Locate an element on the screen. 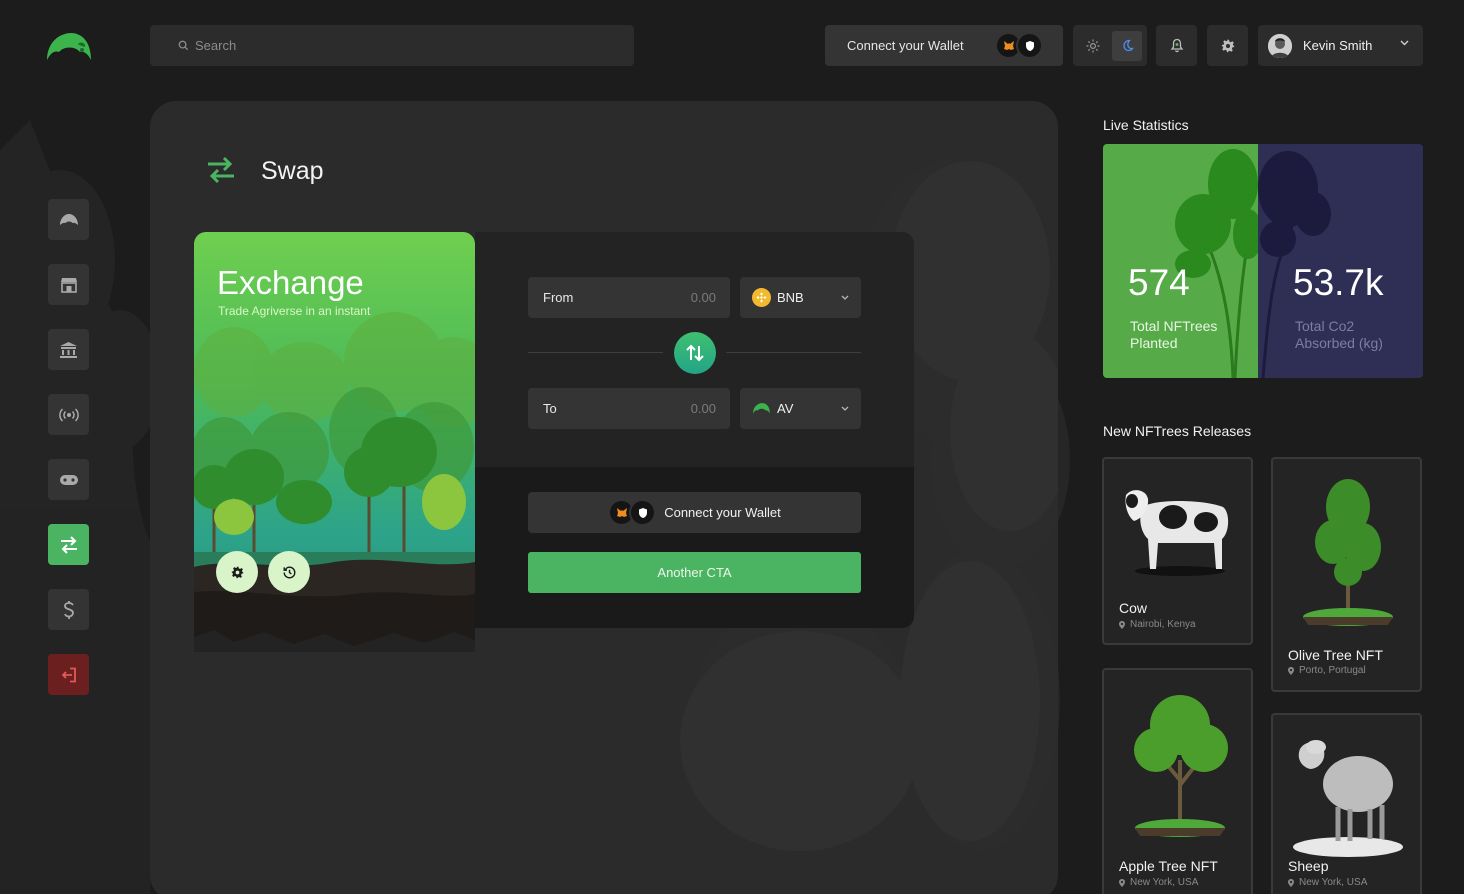 The height and width of the screenshot is (894, 1464). search-bar: Search is located at coordinates (392, 45).